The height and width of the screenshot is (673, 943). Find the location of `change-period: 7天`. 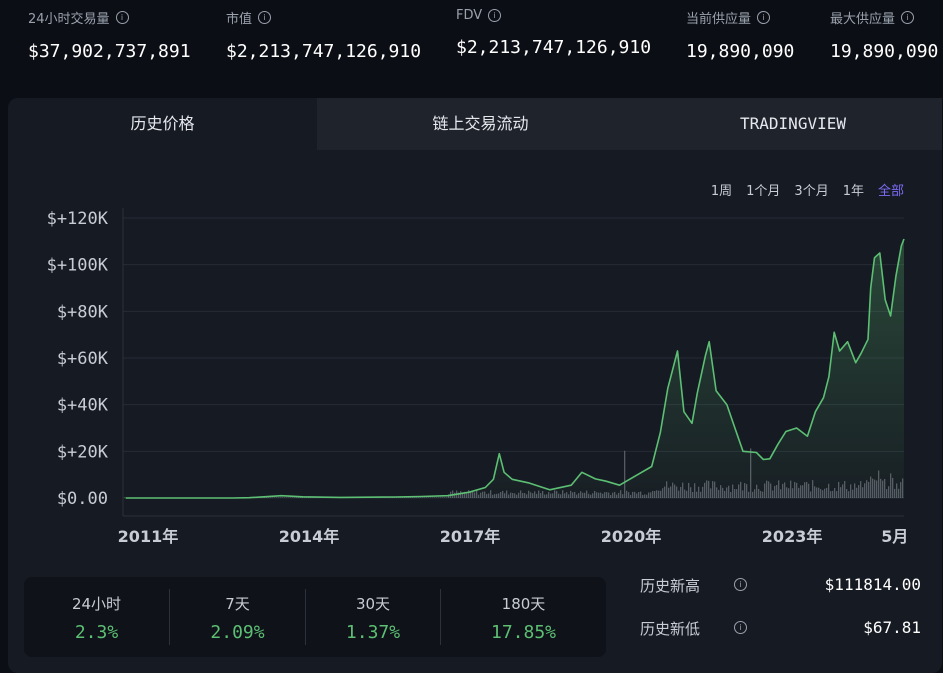

change-period: 7天 is located at coordinates (237, 604).